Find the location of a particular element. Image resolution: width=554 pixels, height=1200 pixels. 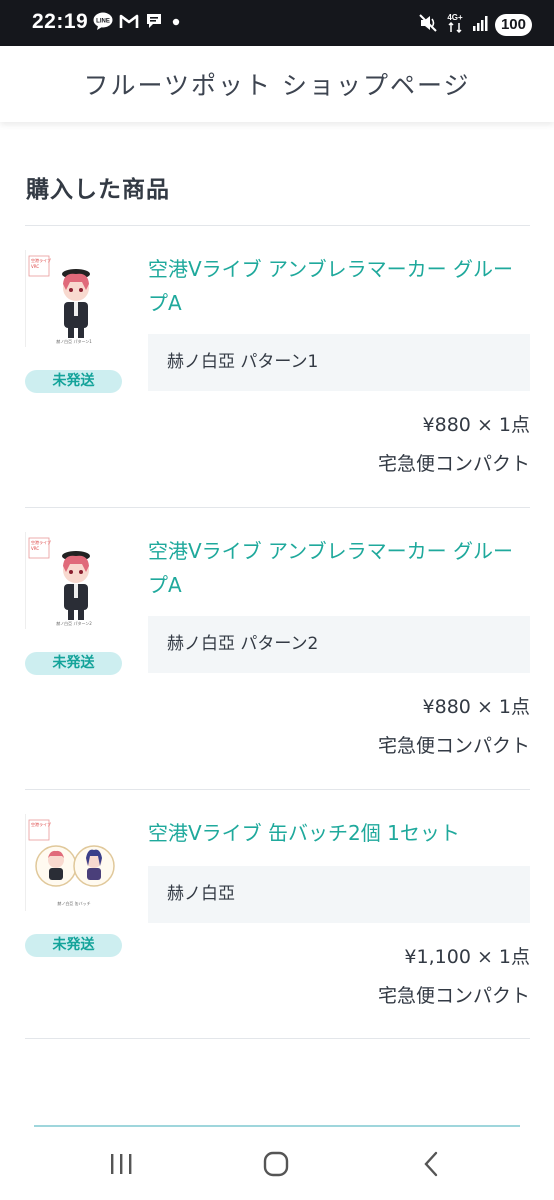

page-title: フルーツポット ショップページ is located at coordinates (277, 85).